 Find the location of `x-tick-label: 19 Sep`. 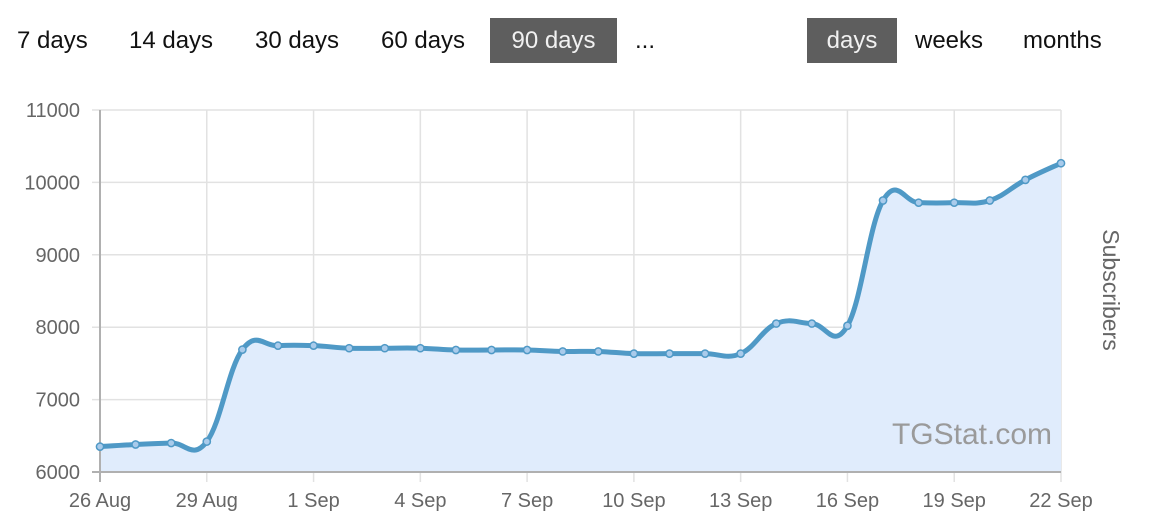

x-tick-label: 19 Sep is located at coordinates (954, 501).